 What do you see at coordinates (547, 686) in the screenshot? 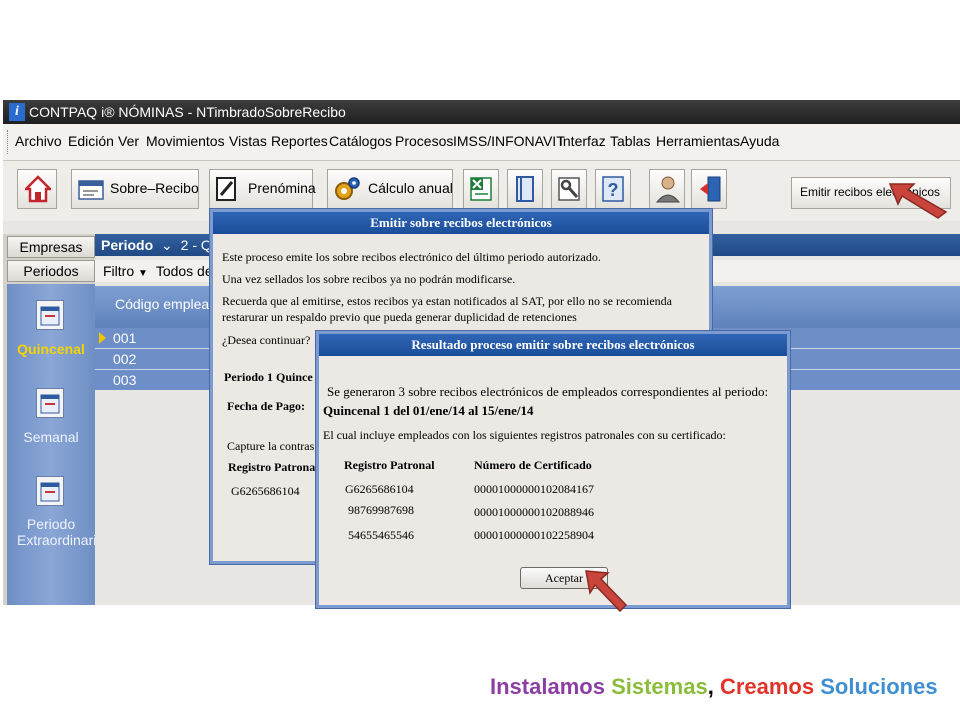
I see `tagline-word-1: Instalamos` at bounding box center [547, 686].